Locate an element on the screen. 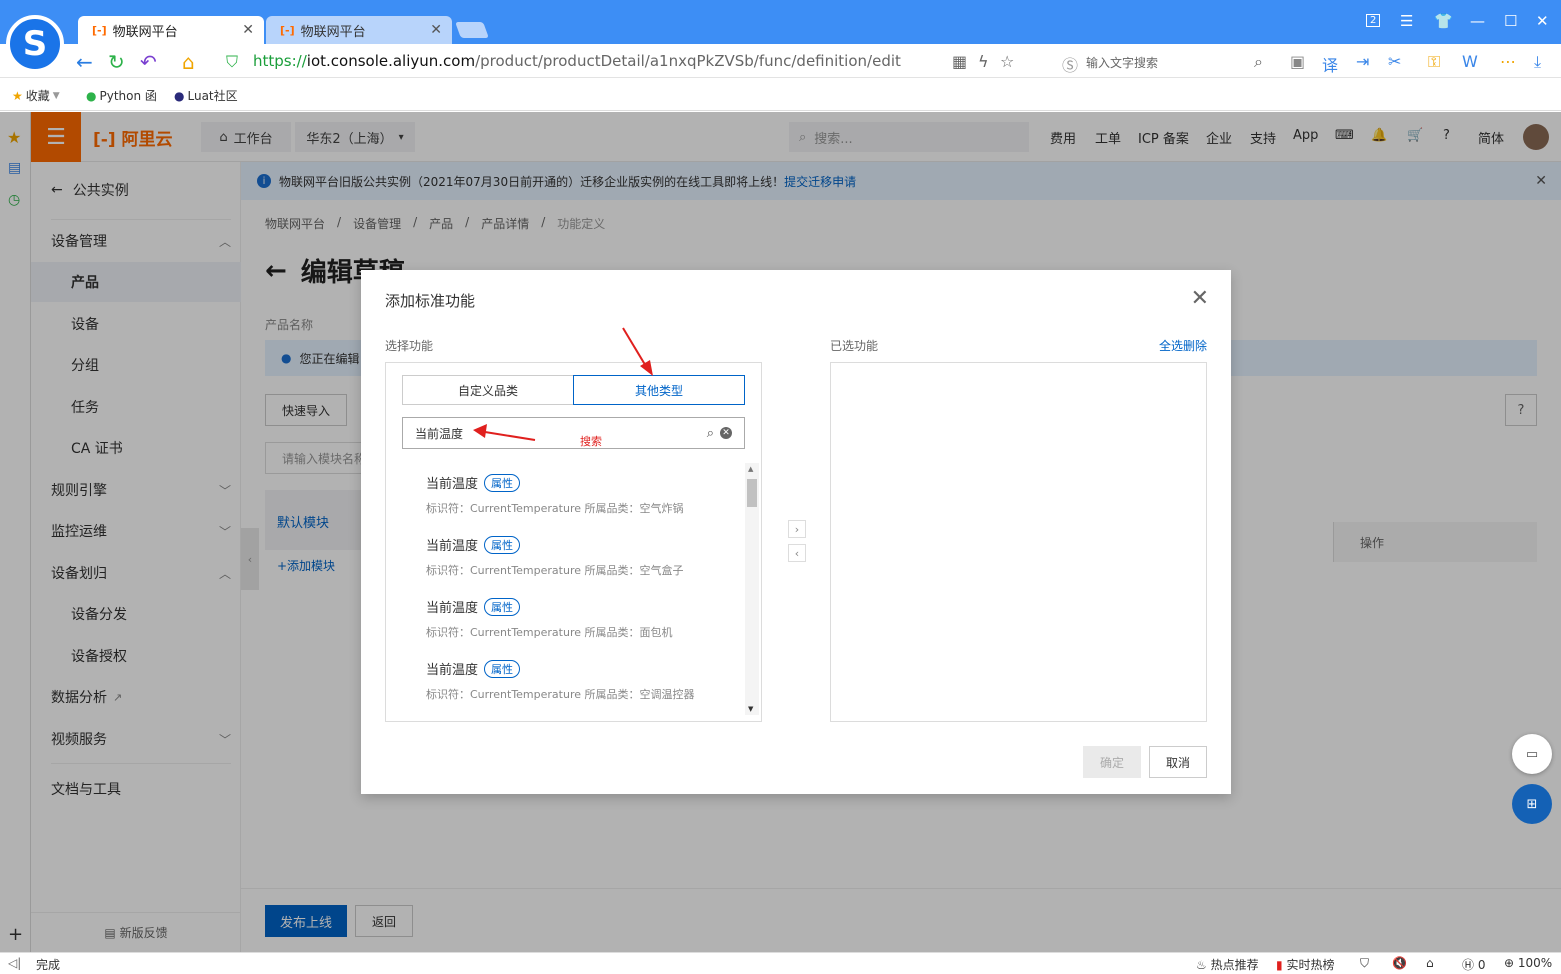 The height and width of the screenshot is (974, 1561). realtime-rank: ▮ 实时热榜 is located at coordinates (1305, 964).